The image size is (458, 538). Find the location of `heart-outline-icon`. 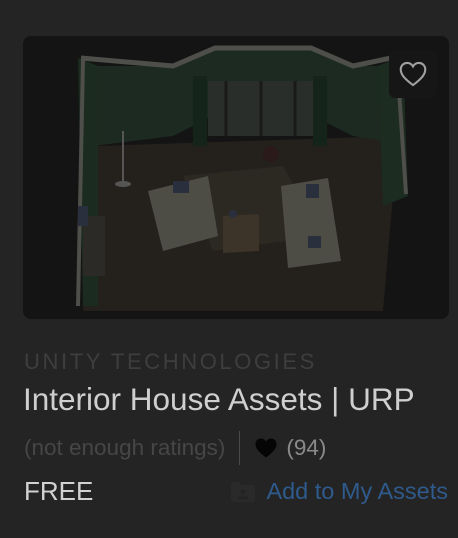

heart-outline-icon is located at coordinates (413, 74).